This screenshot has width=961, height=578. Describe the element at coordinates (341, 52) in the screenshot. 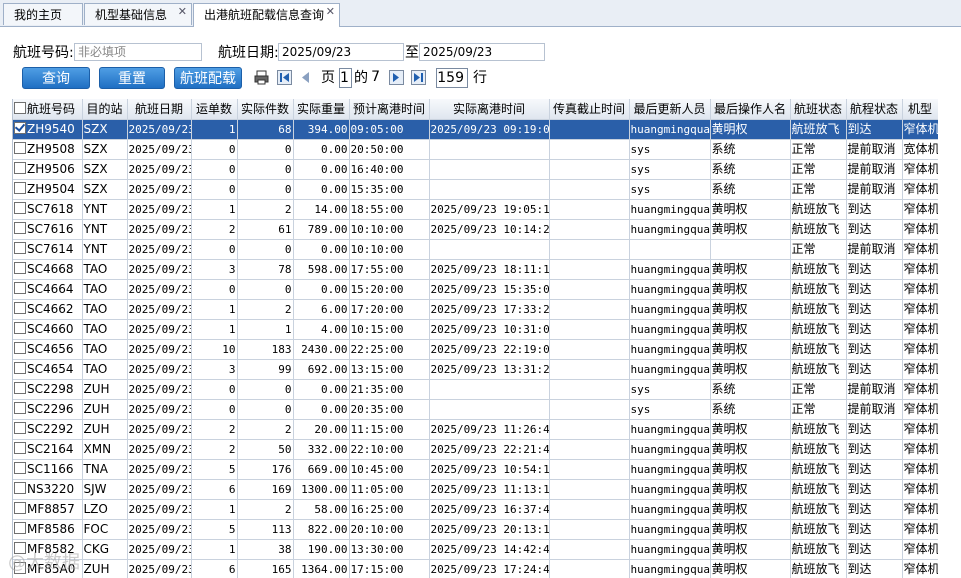

I see `date-from-input` at that location.